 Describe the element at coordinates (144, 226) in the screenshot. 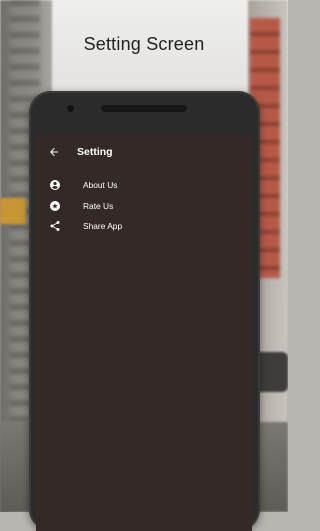

I see `menu-item-share-app: Share App` at that location.